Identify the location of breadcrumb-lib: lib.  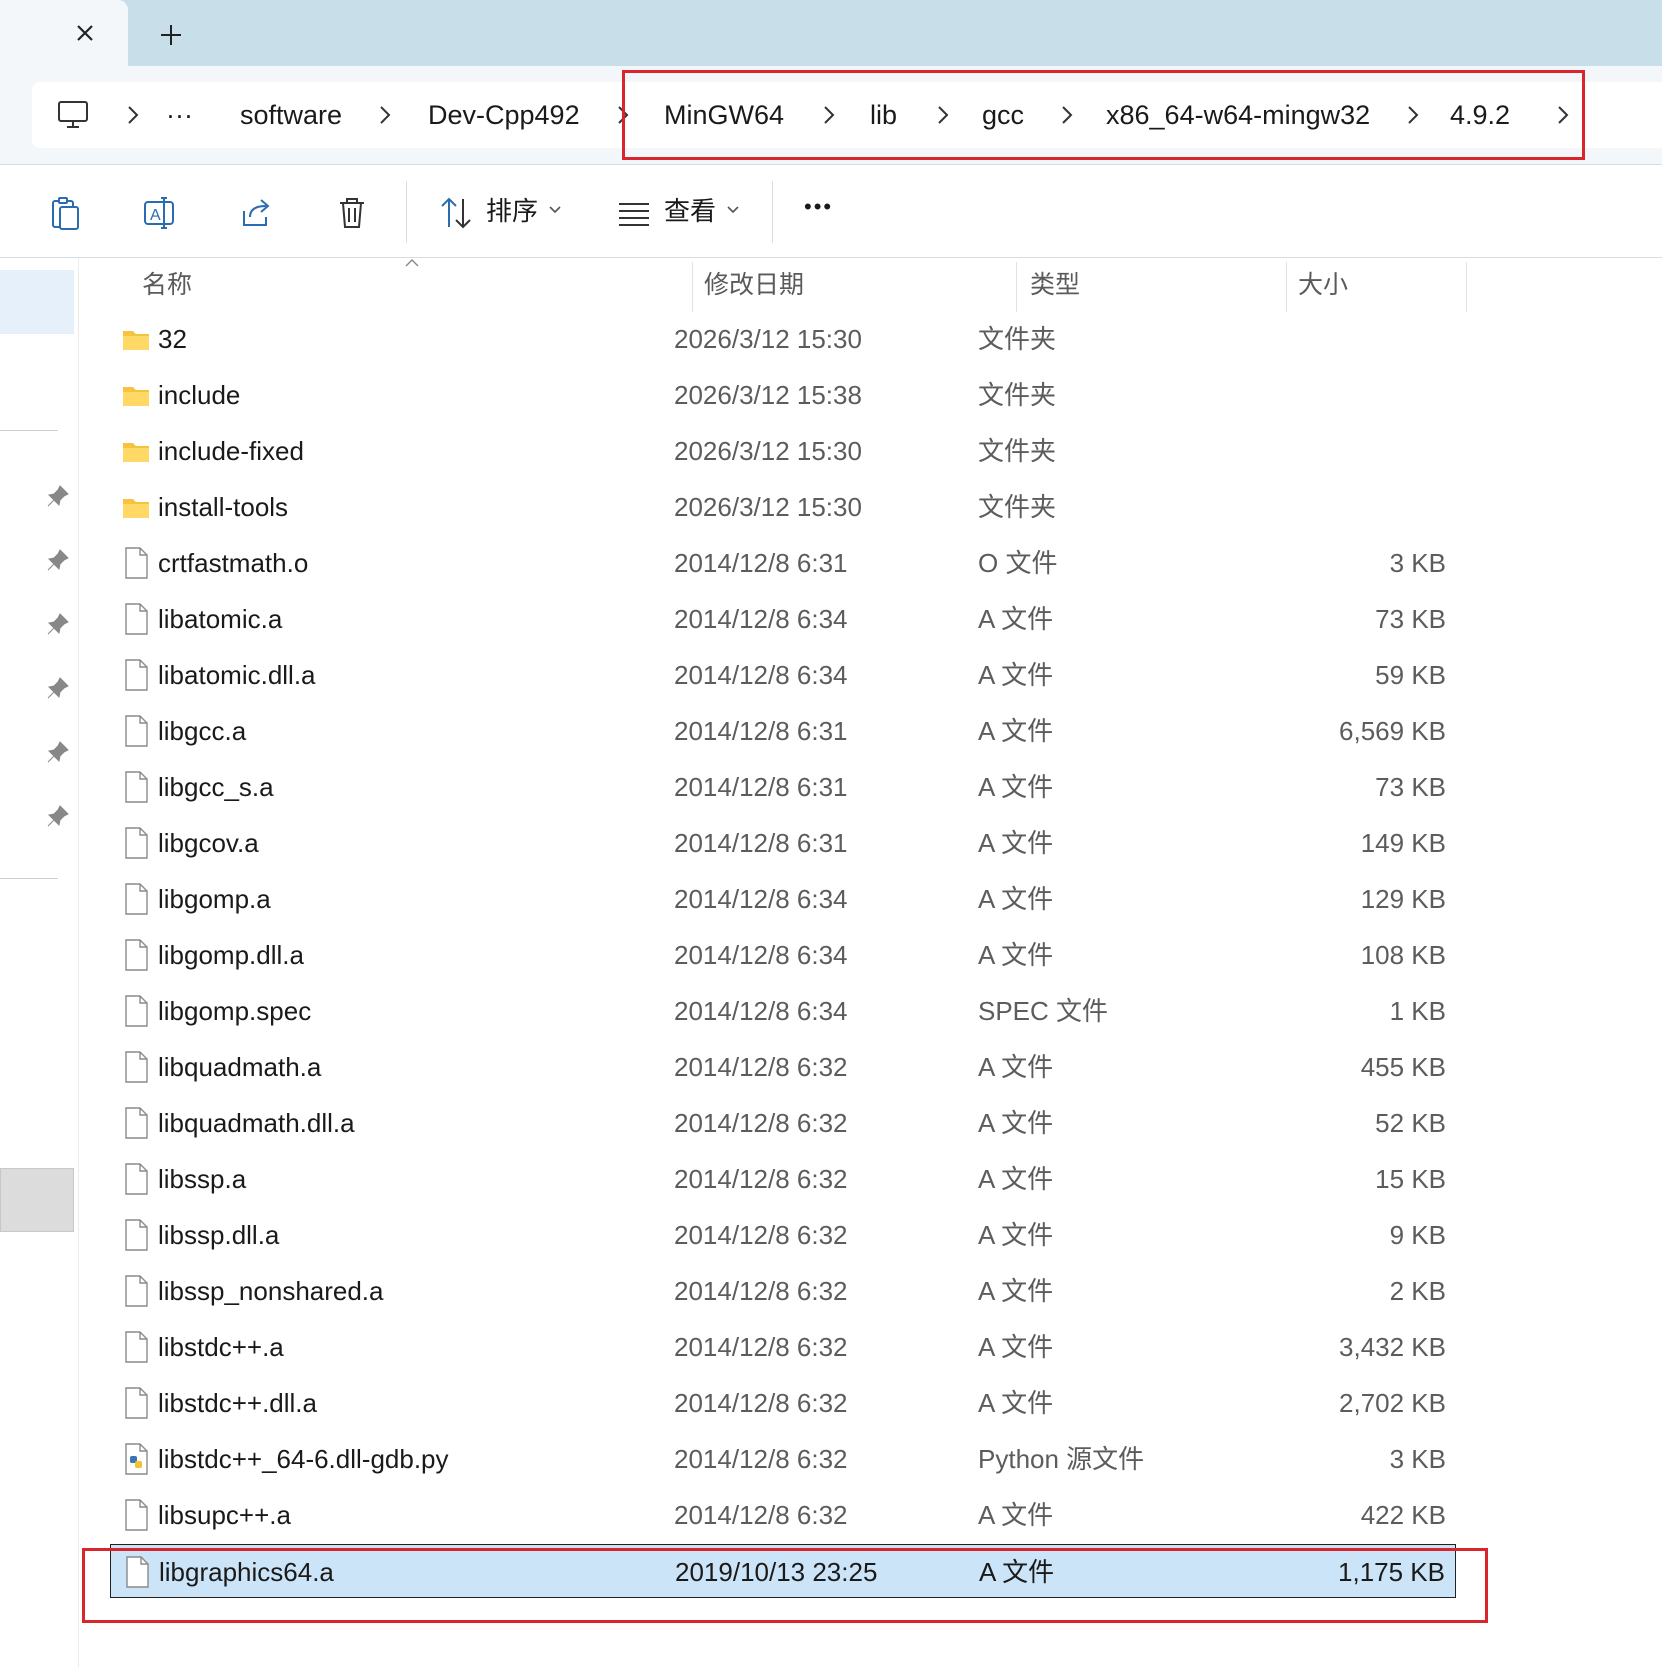
(883, 115).